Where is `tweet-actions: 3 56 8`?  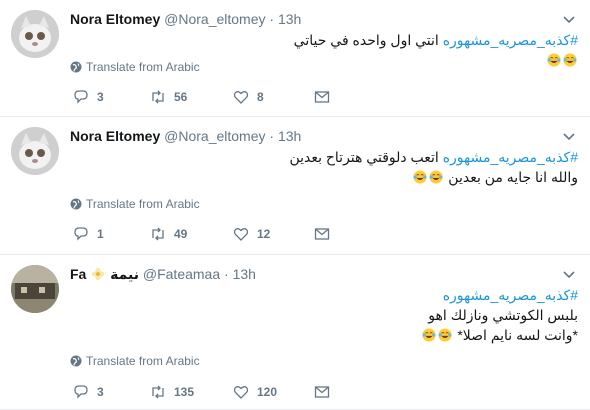
tweet-actions: 3 56 8 is located at coordinates (205, 99).